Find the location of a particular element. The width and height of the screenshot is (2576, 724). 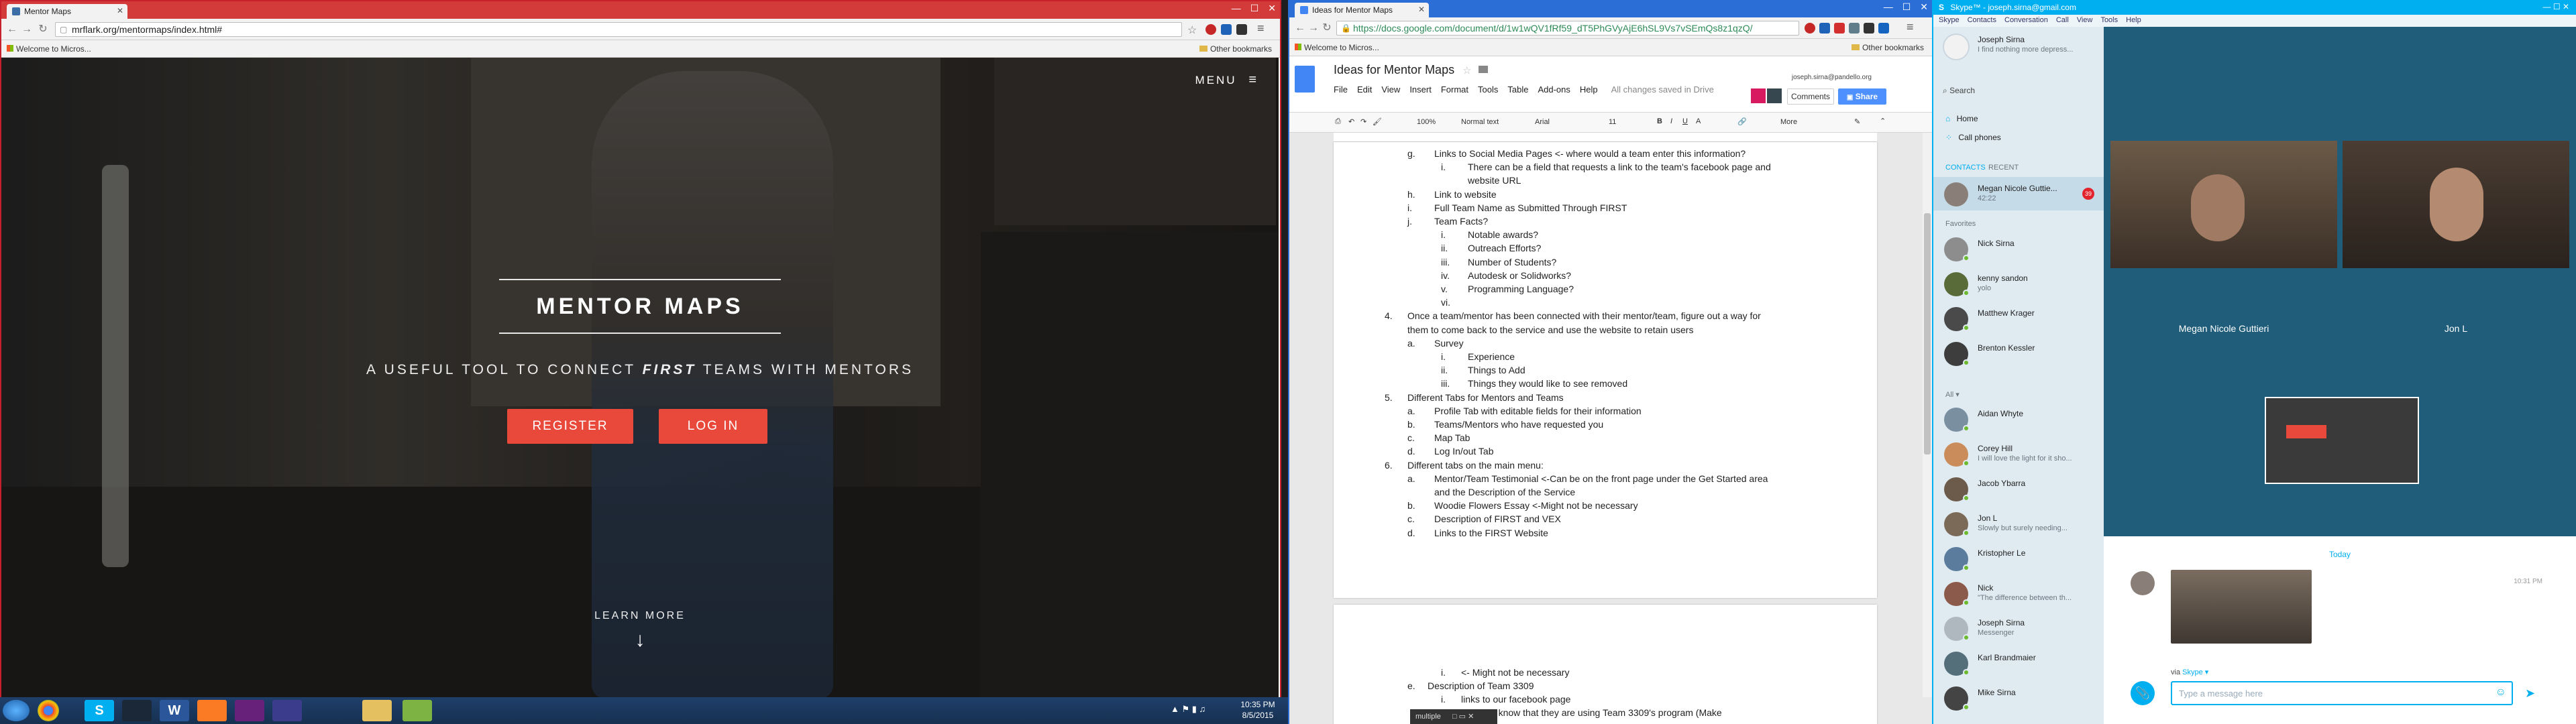

menu-format: Format is located at coordinates (1454, 89).